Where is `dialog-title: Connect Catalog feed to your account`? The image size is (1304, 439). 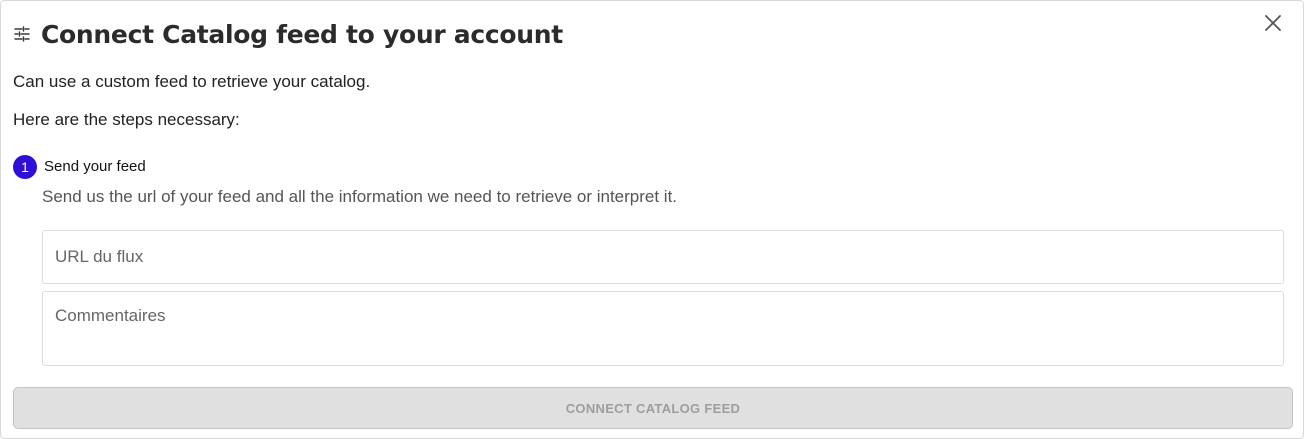
dialog-title: Connect Catalog feed to your account is located at coordinates (302, 34).